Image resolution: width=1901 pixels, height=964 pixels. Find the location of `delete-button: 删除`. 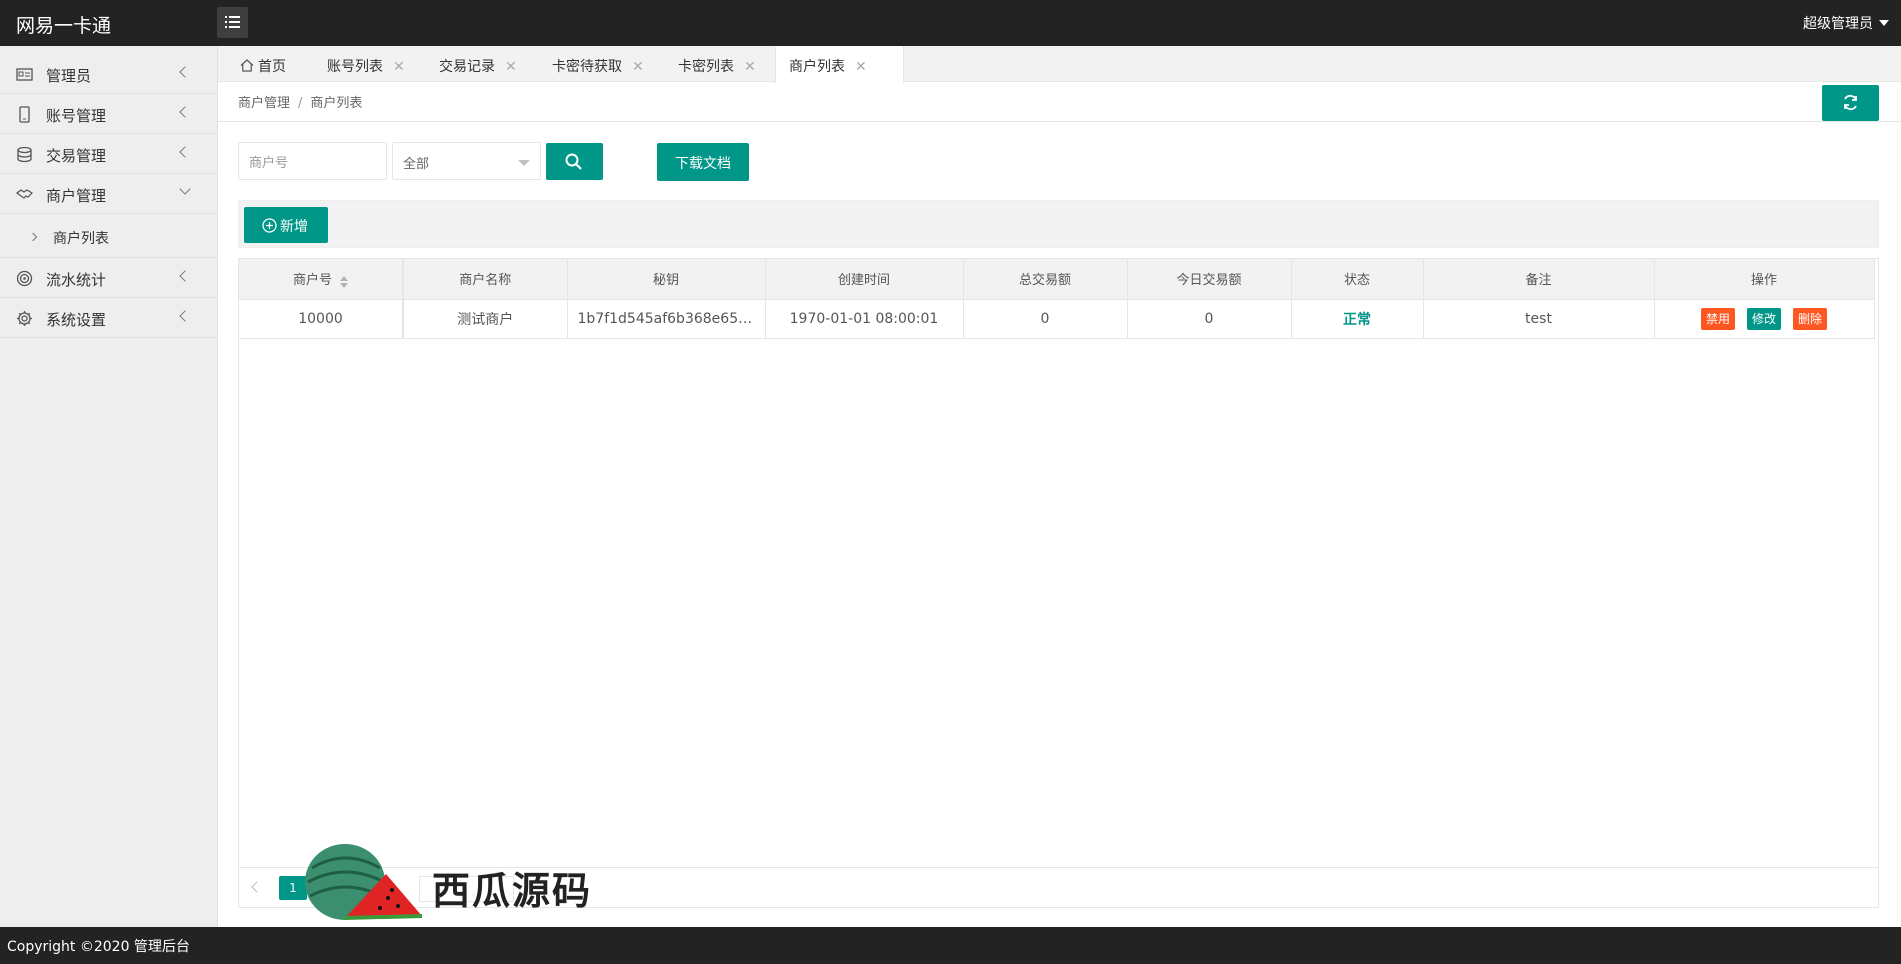

delete-button: 删除 is located at coordinates (1810, 318).